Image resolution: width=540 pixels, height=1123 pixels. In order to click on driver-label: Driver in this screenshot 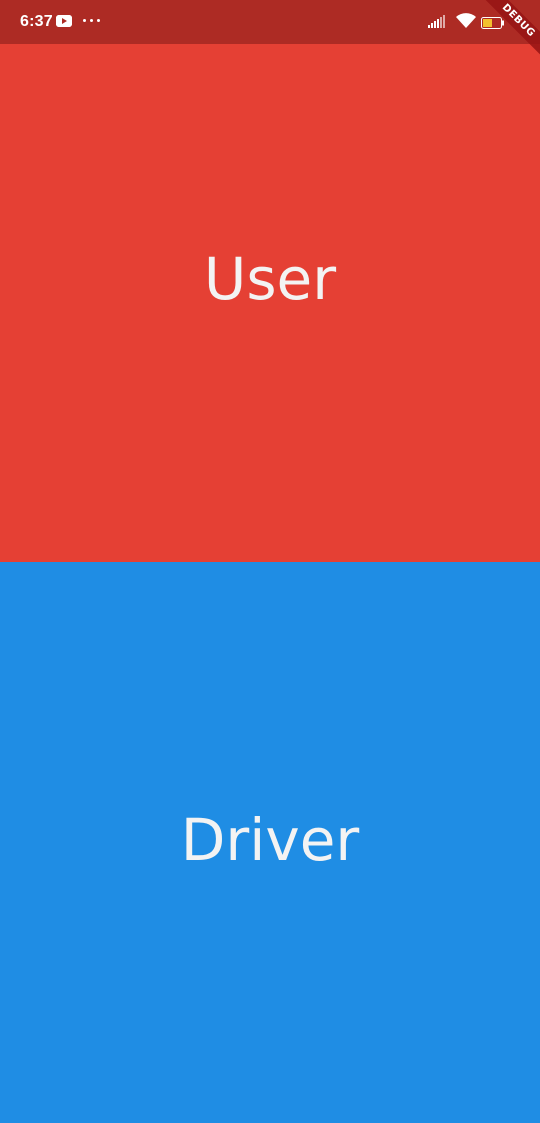, I will do `click(270, 840)`.